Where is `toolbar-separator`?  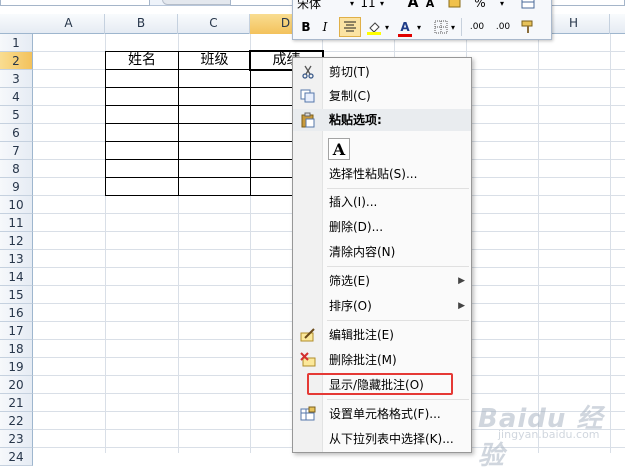 toolbar-separator is located at coordinates (461, 27).